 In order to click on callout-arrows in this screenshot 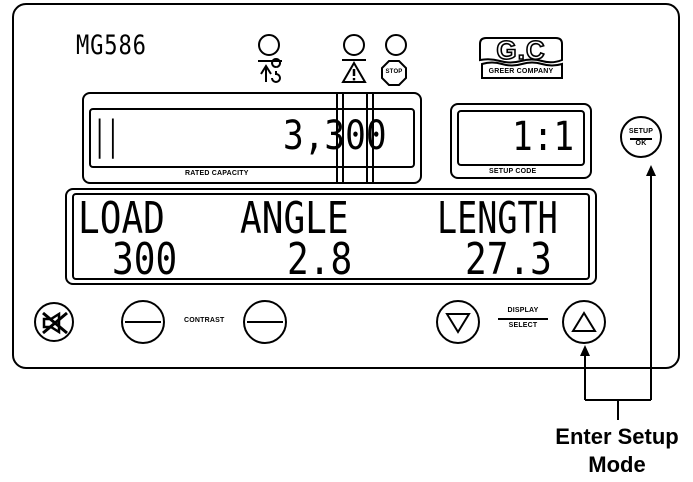, I will do `click(618, 292)`.